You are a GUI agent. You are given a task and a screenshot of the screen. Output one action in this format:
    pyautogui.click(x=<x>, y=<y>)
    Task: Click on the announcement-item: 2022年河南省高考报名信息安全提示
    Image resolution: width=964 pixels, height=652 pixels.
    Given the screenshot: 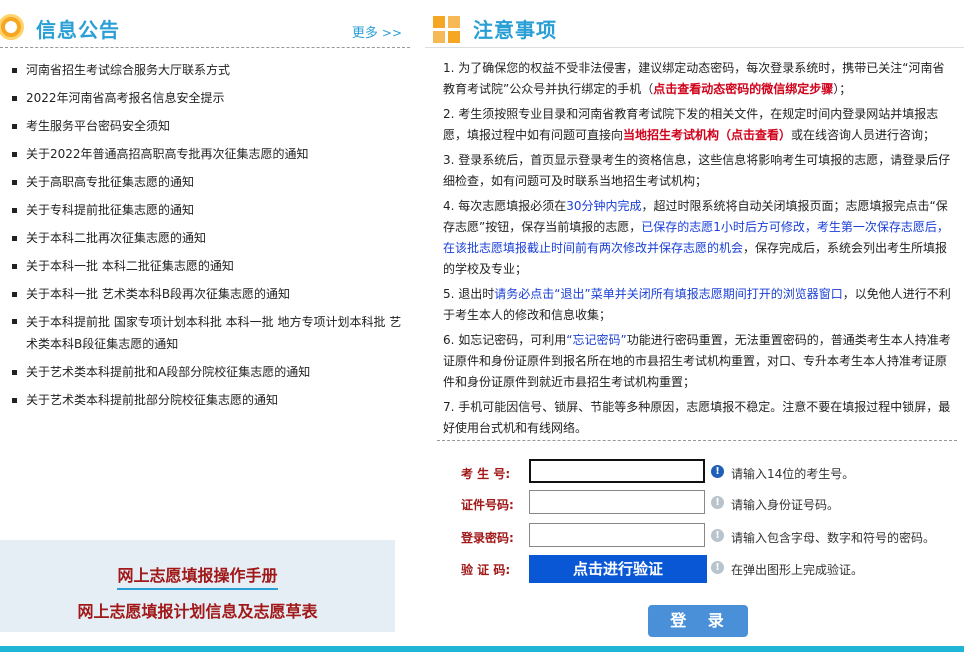 What is the action you would take?
    pyautogui.click(x=207, y=98)
    